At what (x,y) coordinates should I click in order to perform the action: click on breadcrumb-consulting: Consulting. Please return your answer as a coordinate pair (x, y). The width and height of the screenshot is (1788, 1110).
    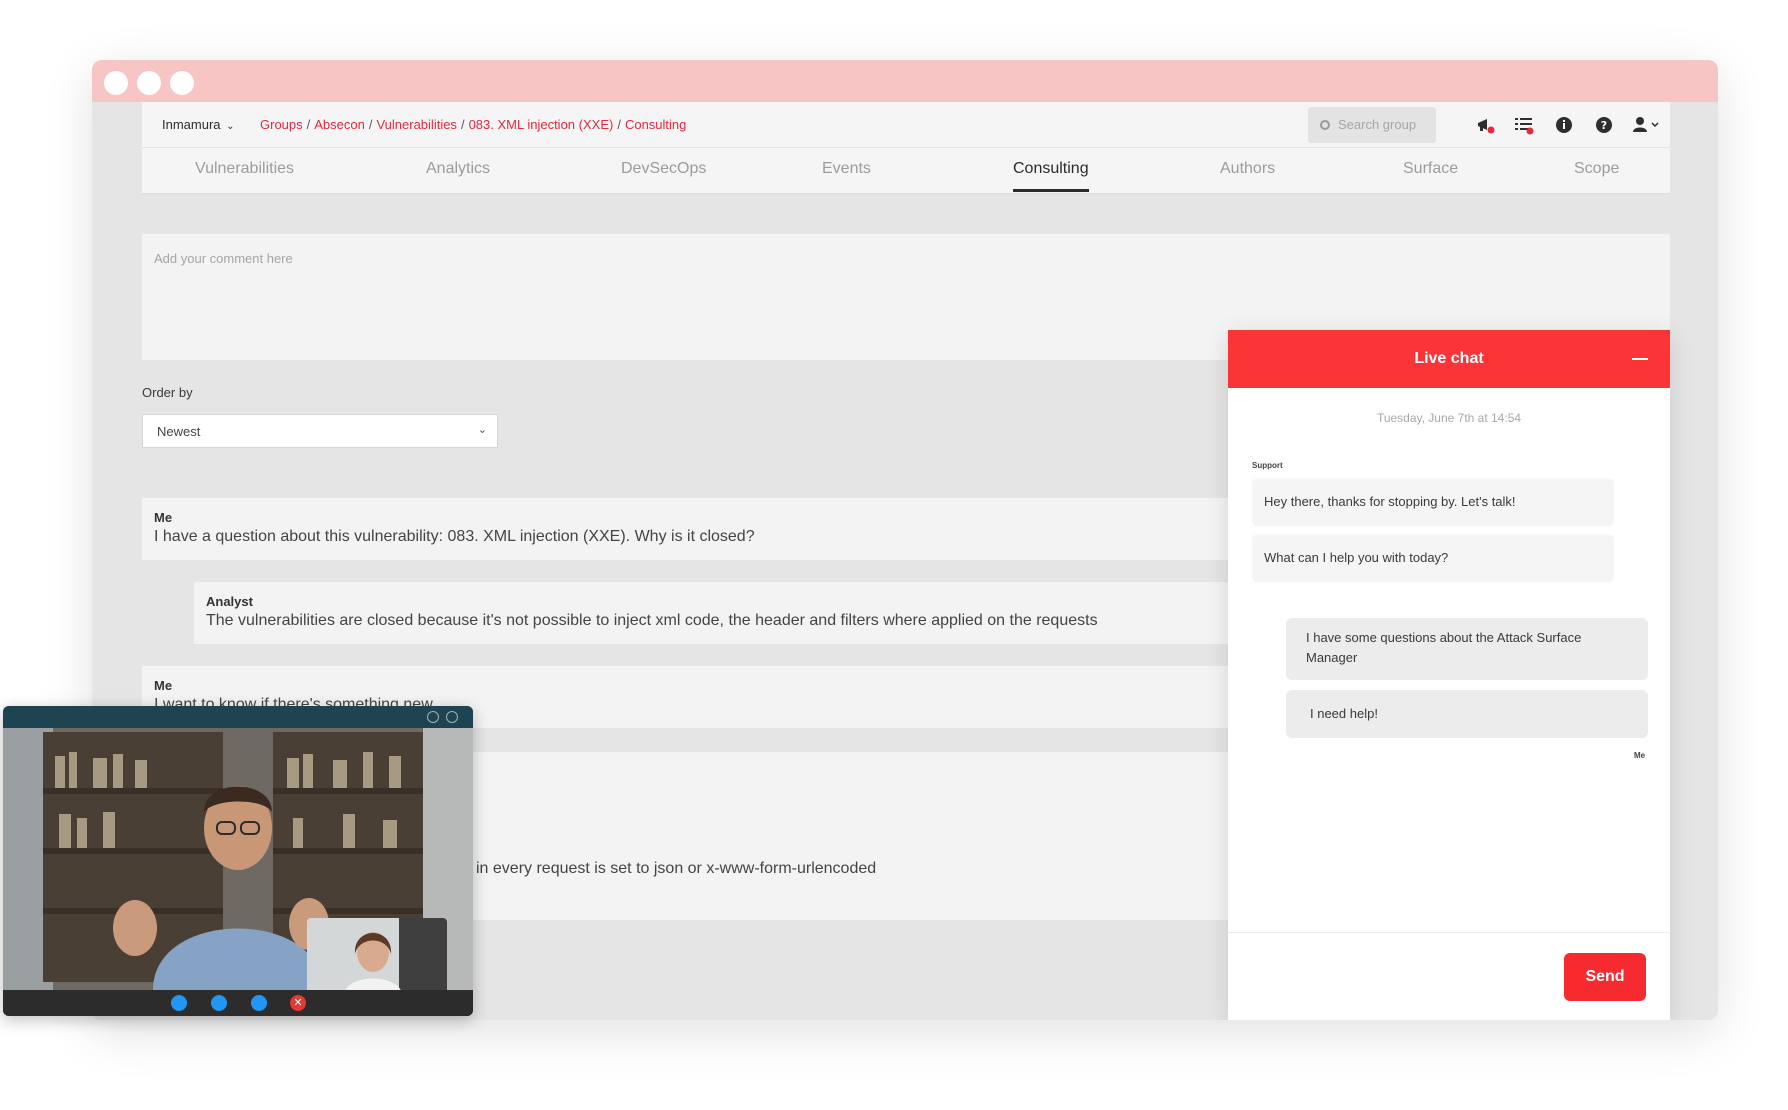
    Looking at the image, I should click on (655, 124).